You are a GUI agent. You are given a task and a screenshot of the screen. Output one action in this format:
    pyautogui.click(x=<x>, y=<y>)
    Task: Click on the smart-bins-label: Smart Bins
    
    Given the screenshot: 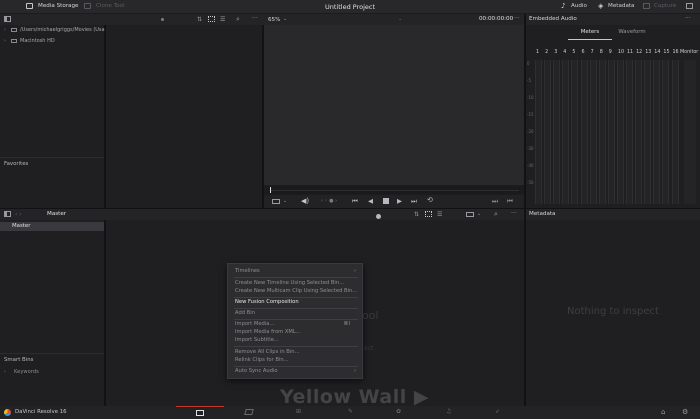 What is the action you would take?
    pyautogui.click(x=19, y=360)
    